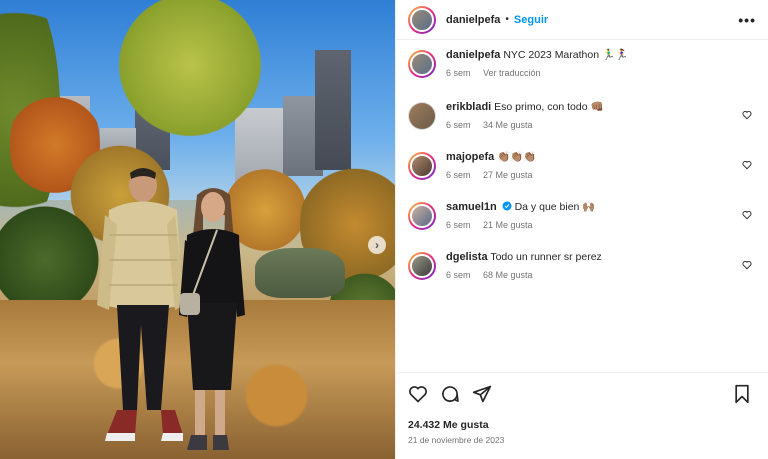 The image size is (768, 459). Describe the element at coordinates (546, 257) in the screenshot. I see `comment-text: Todo un runner sr perez` at that location.